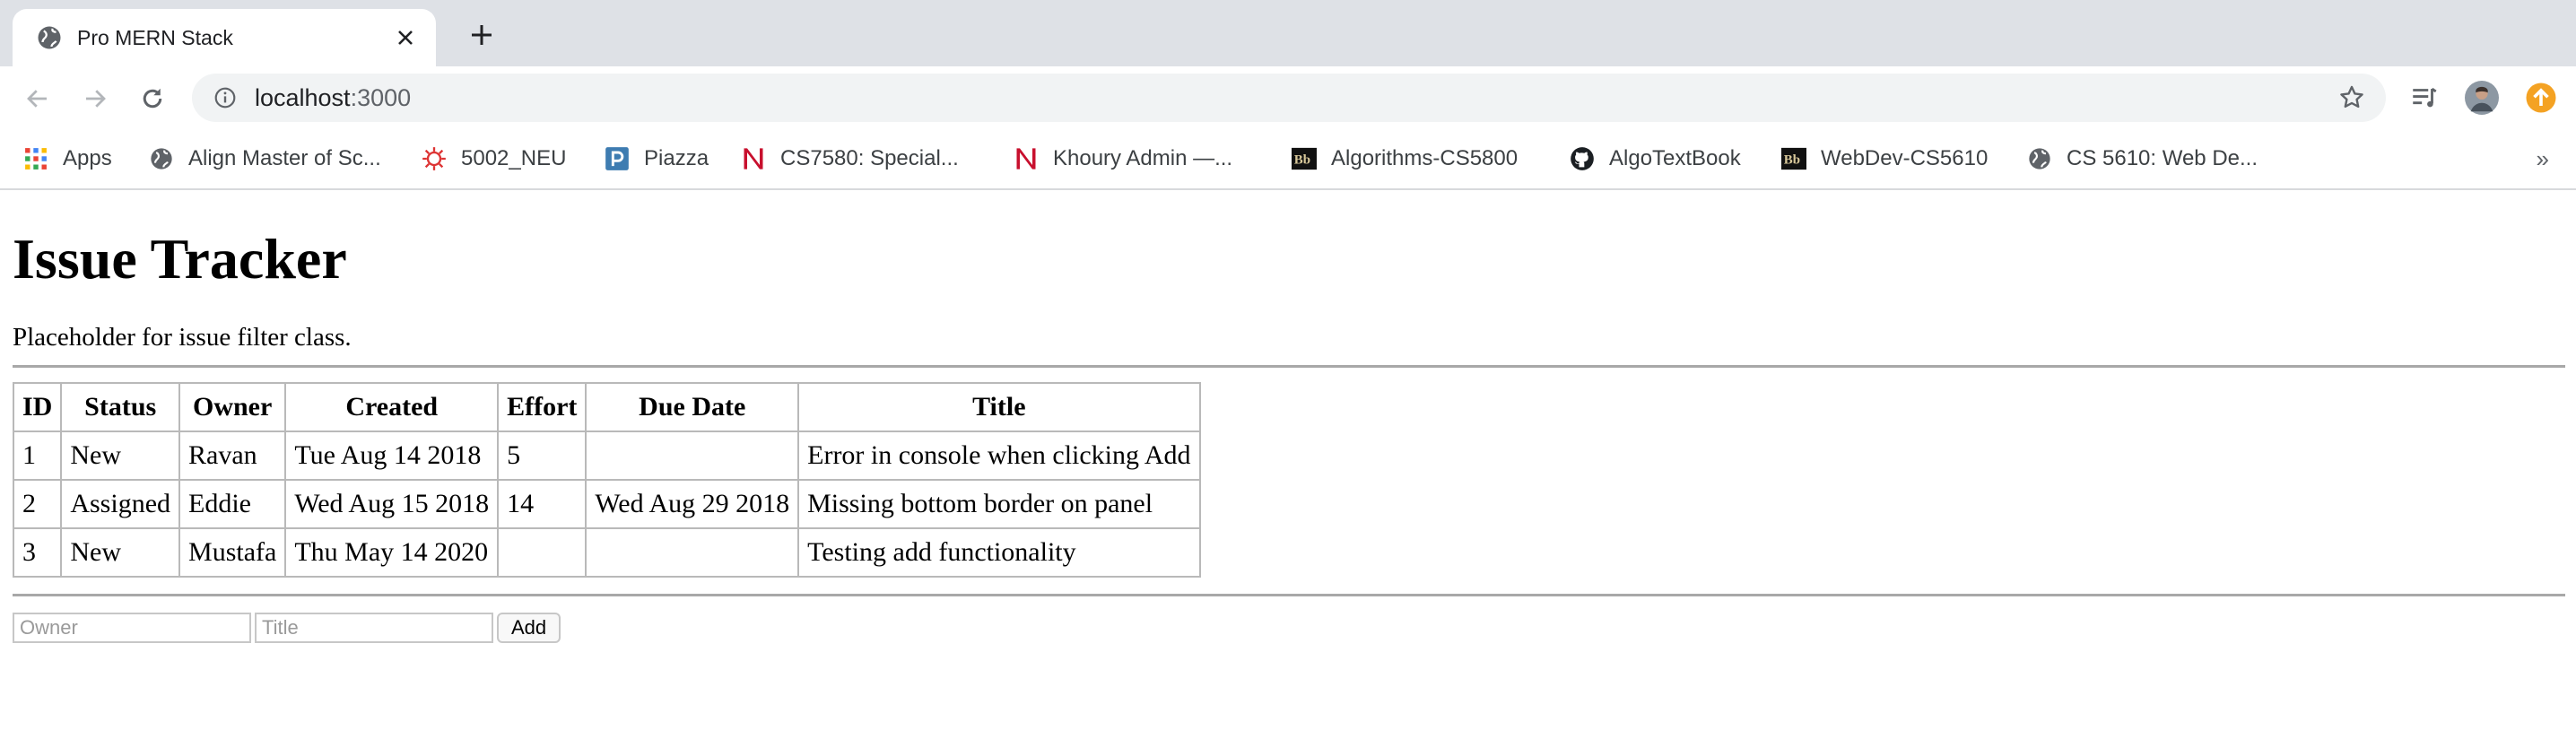 The image size is (2576, 748). What do you see at coordinates (182, 337) in the screenshot?
I see `issue-filter-placeholder: Placeholder for issue filter class.` at bounding box center [182, 337].